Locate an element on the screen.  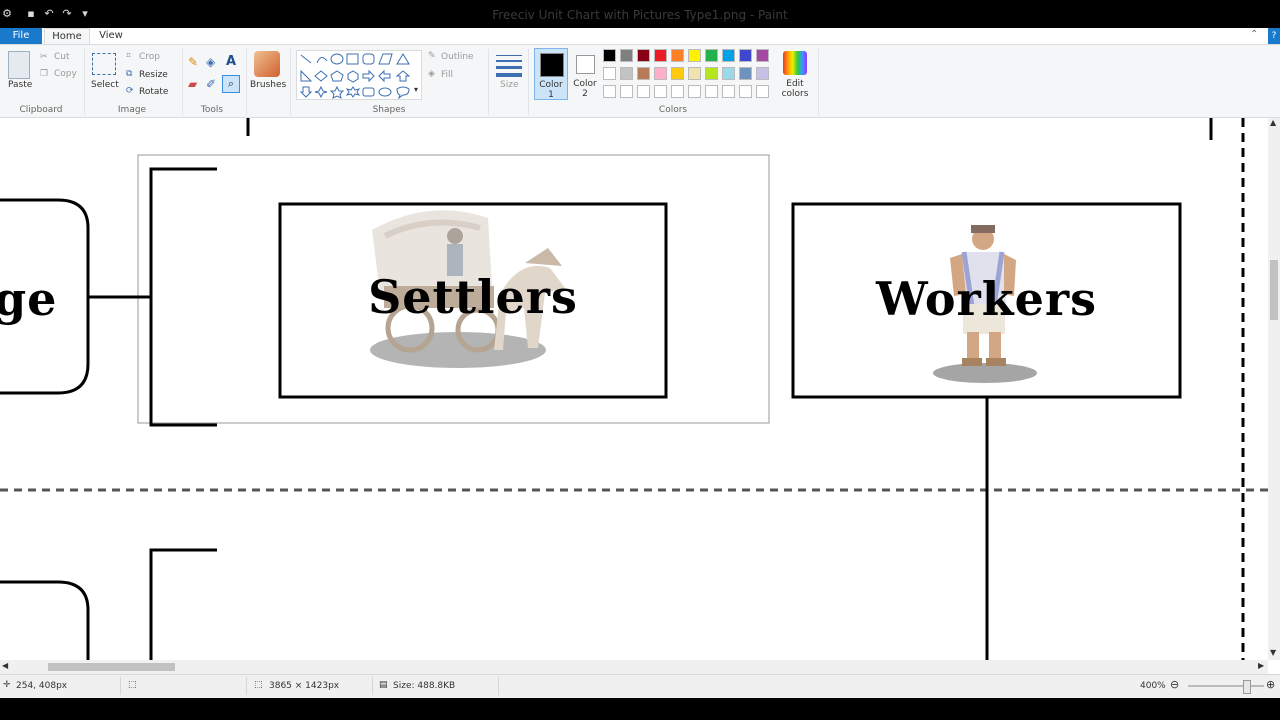
image-group-label: Image is located at coordinates (132, 110).